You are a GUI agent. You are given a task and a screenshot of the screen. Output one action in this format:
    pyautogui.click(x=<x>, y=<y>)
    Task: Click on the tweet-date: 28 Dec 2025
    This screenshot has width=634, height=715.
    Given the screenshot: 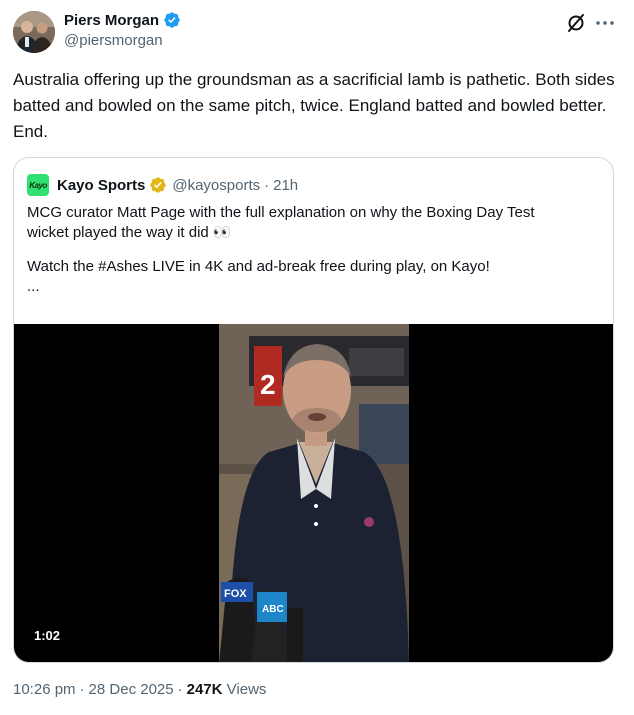 What is the action you would take?
    pyautogui.click(x=131, y=689)
    